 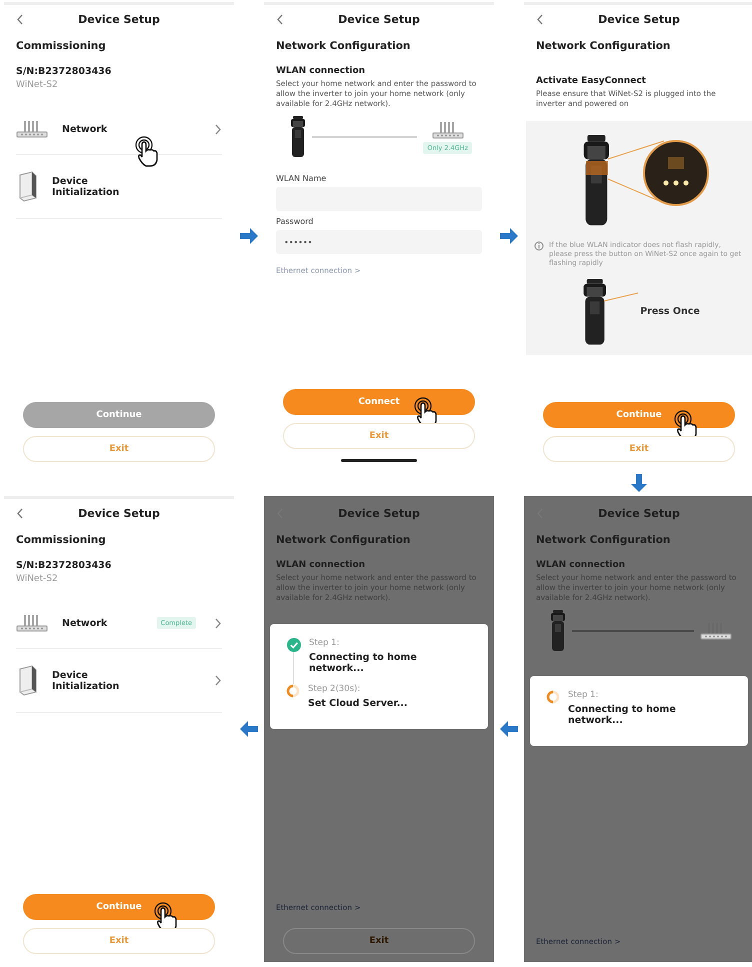 I want to click on callout-label: Press Once, so click(x=670, y=312).